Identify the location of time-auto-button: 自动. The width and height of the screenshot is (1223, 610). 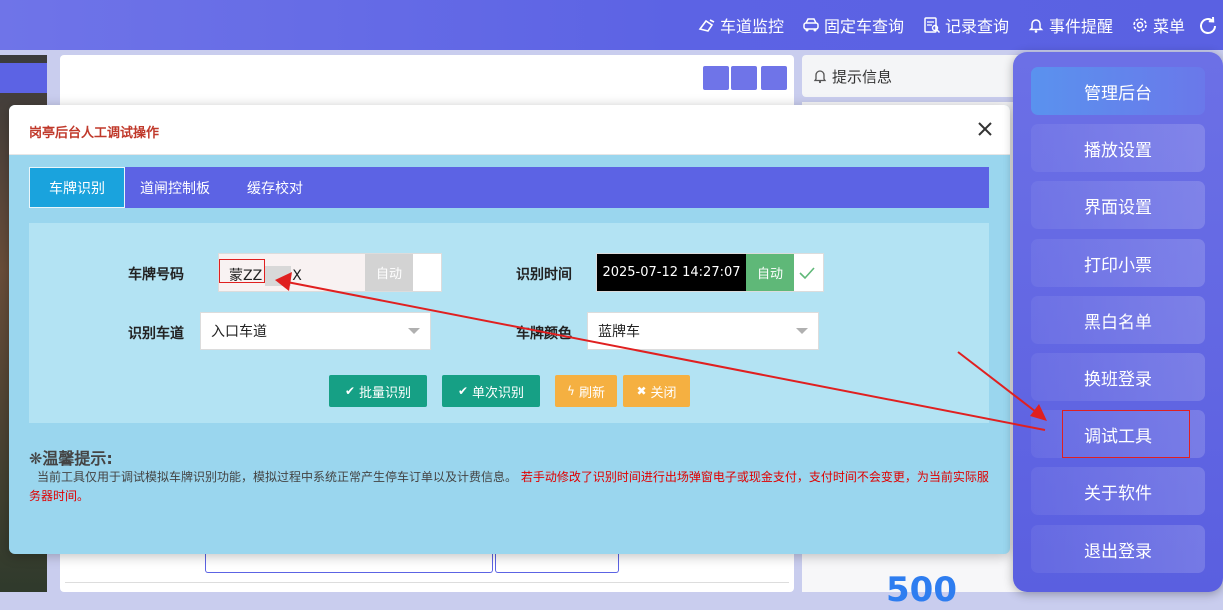
(770, 272).